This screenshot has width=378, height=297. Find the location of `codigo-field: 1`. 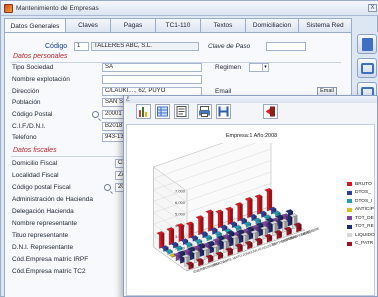

codigo-field: 1 is located at coordinates (81, 46).